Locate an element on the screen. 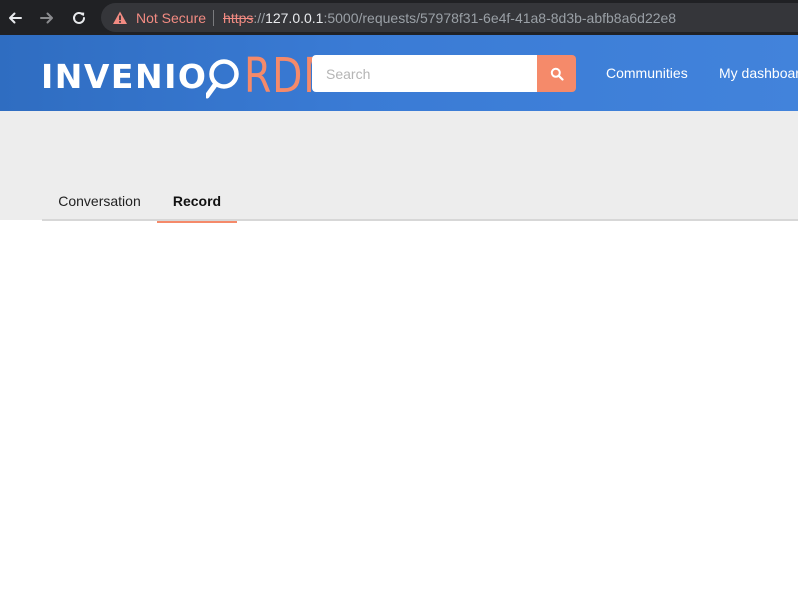  address-divider is located at coordinates (214, 17).